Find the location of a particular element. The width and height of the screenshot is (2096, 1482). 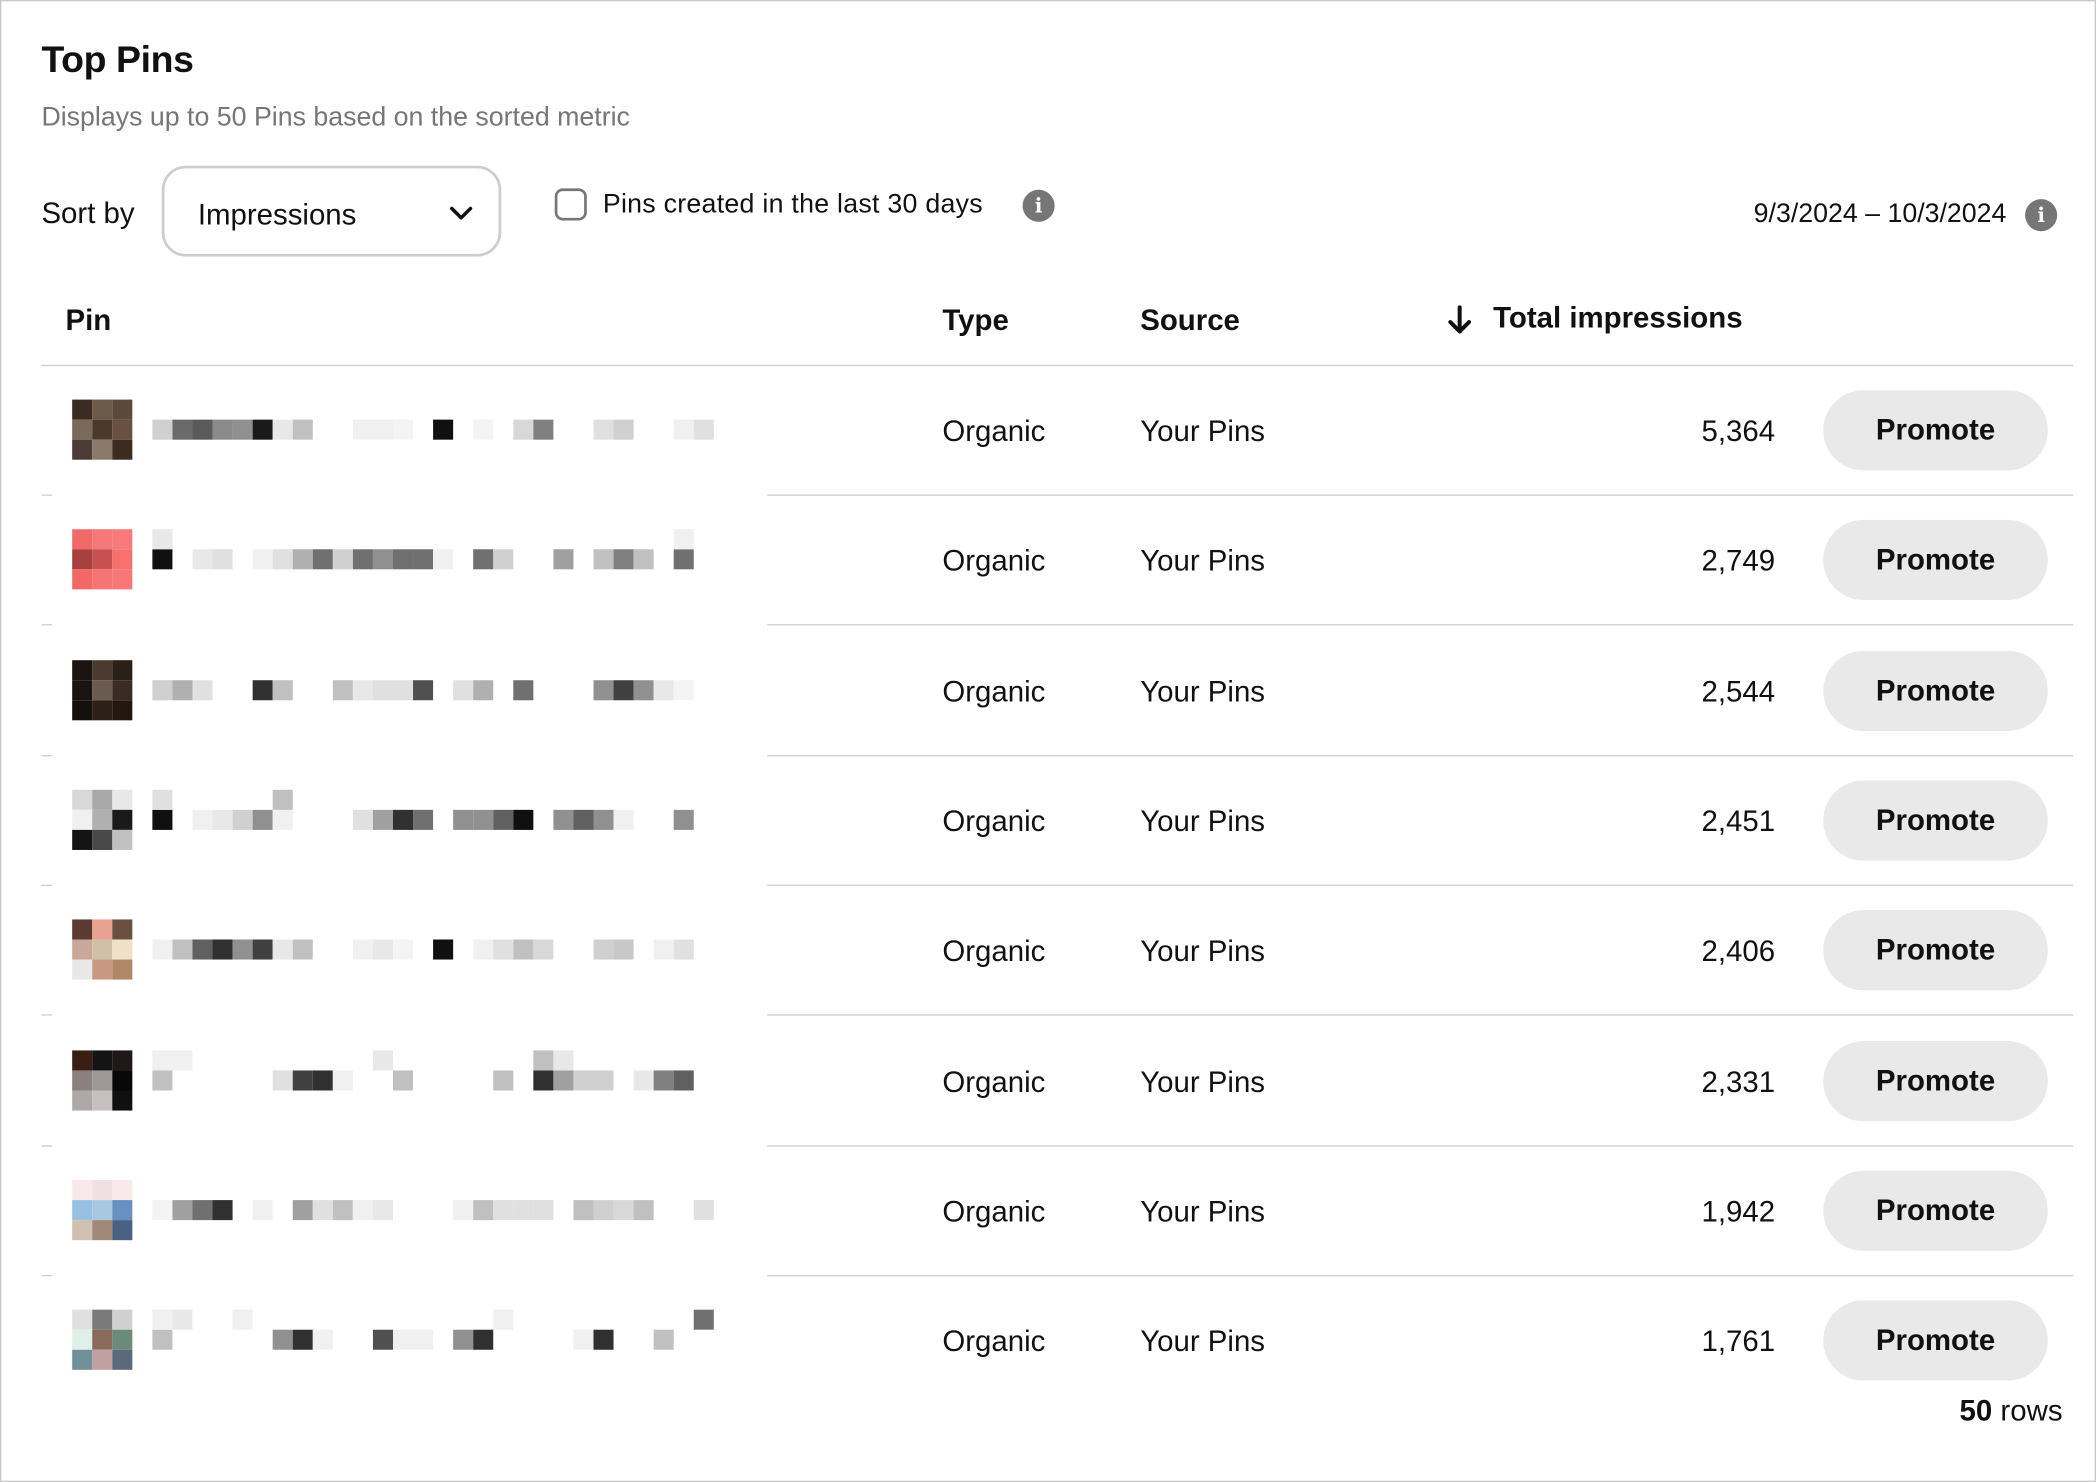

date-info-icon: i is located at coordinates (2041, 215).